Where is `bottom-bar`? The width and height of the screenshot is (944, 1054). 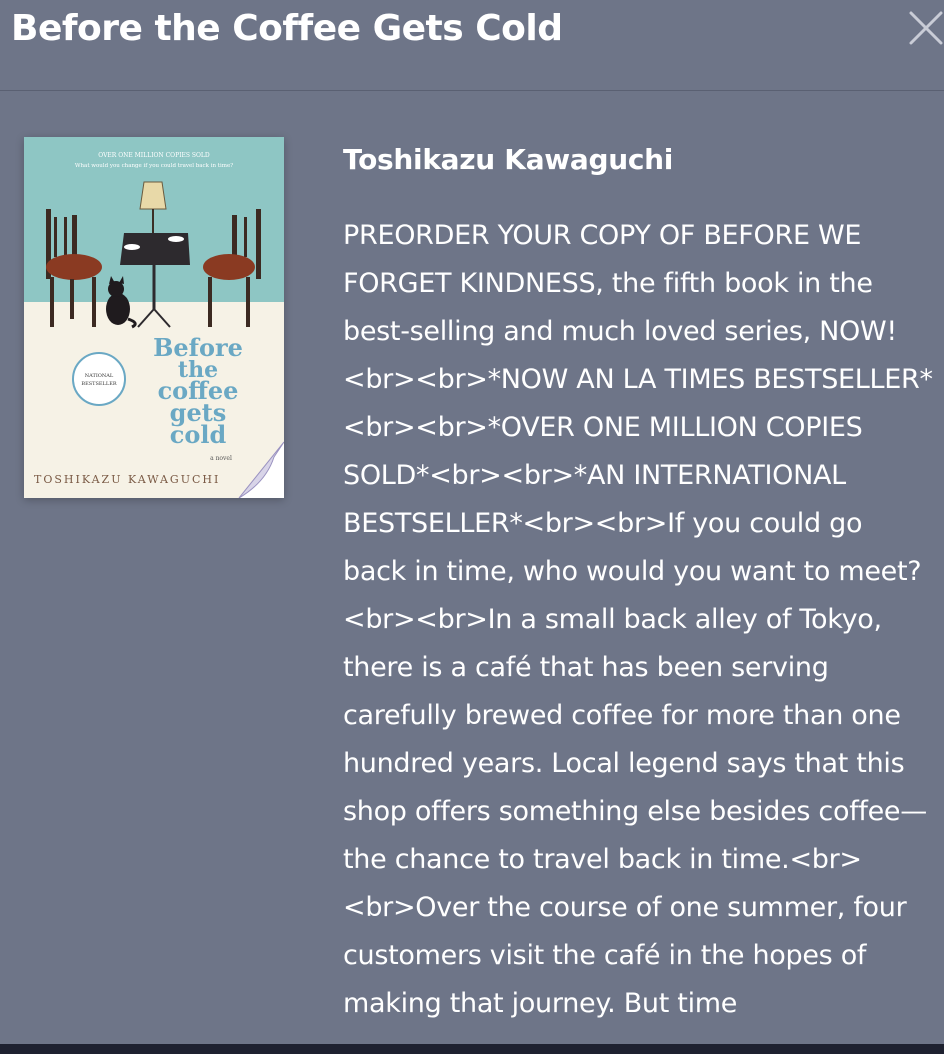 bottom-bar is located at coordinates (472, 1049).